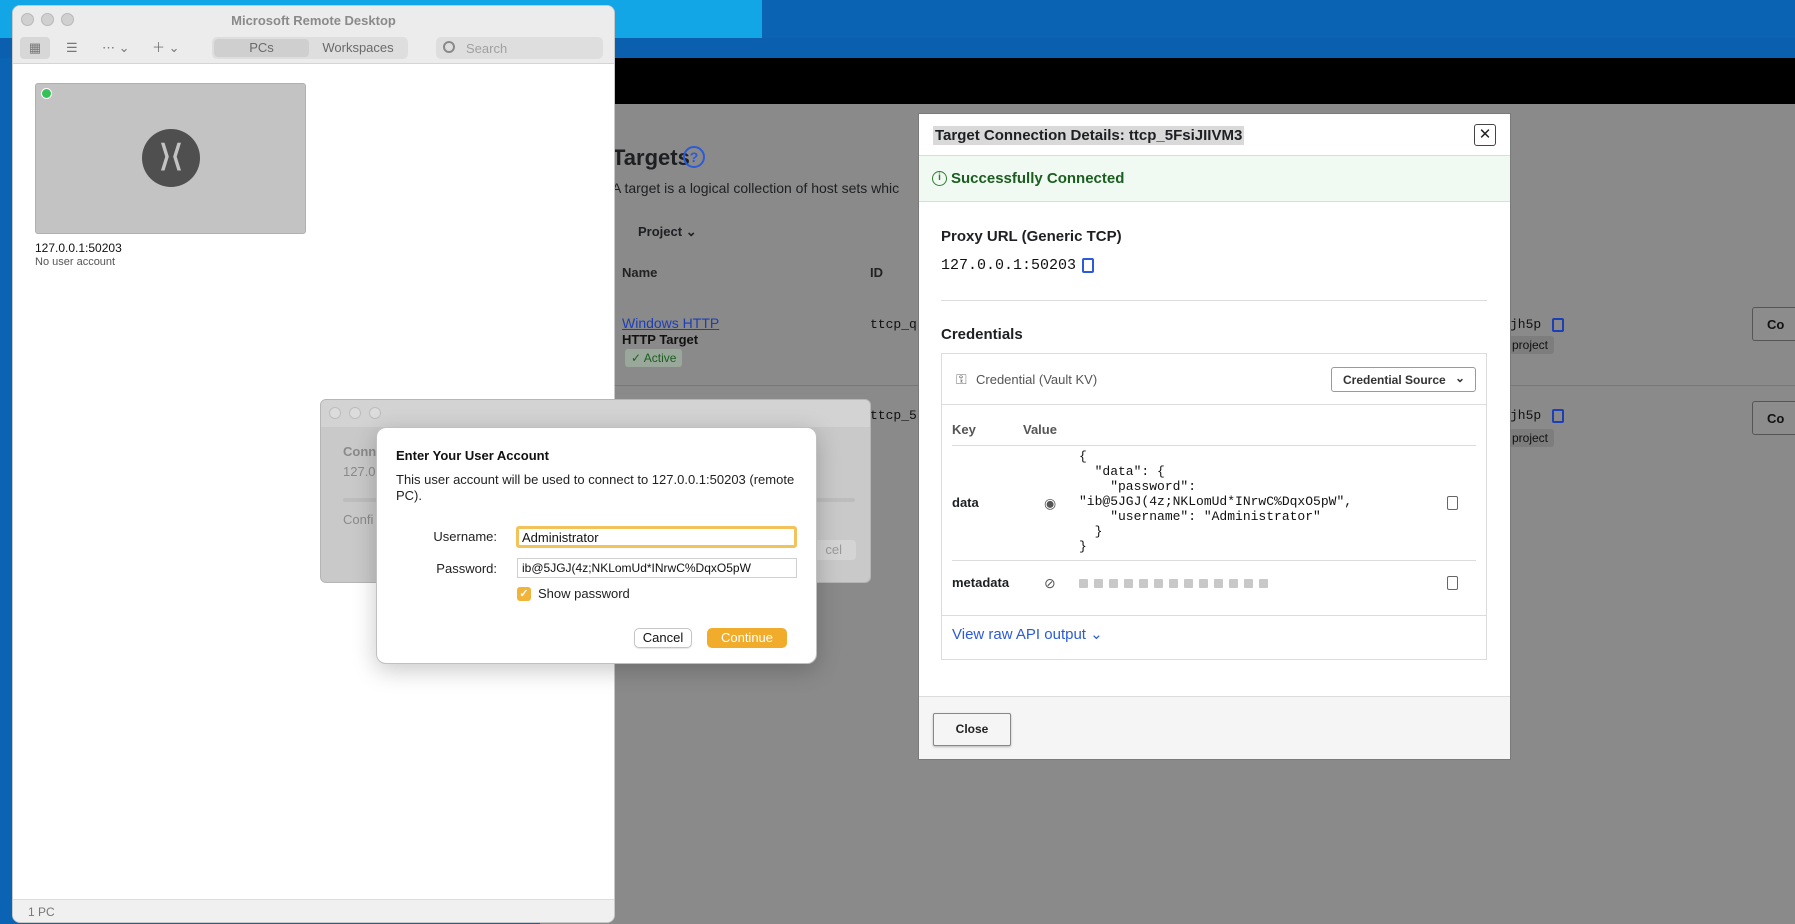 The width and height of the screenshot is (1795, 924). I want to click on close-button: Close, so click(972, 729).